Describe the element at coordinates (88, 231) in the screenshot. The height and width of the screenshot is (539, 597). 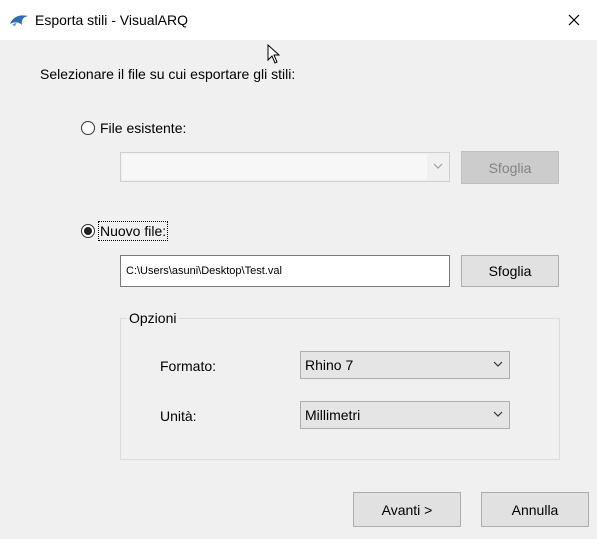
I see `new-file-radio` at that location.